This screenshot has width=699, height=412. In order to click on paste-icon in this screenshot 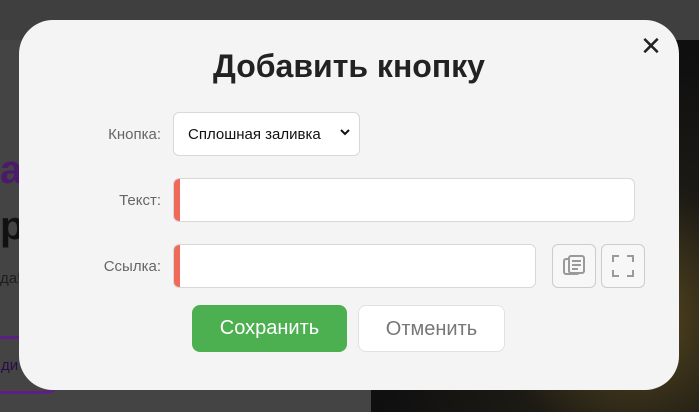, I will do `click(574, 265)`.